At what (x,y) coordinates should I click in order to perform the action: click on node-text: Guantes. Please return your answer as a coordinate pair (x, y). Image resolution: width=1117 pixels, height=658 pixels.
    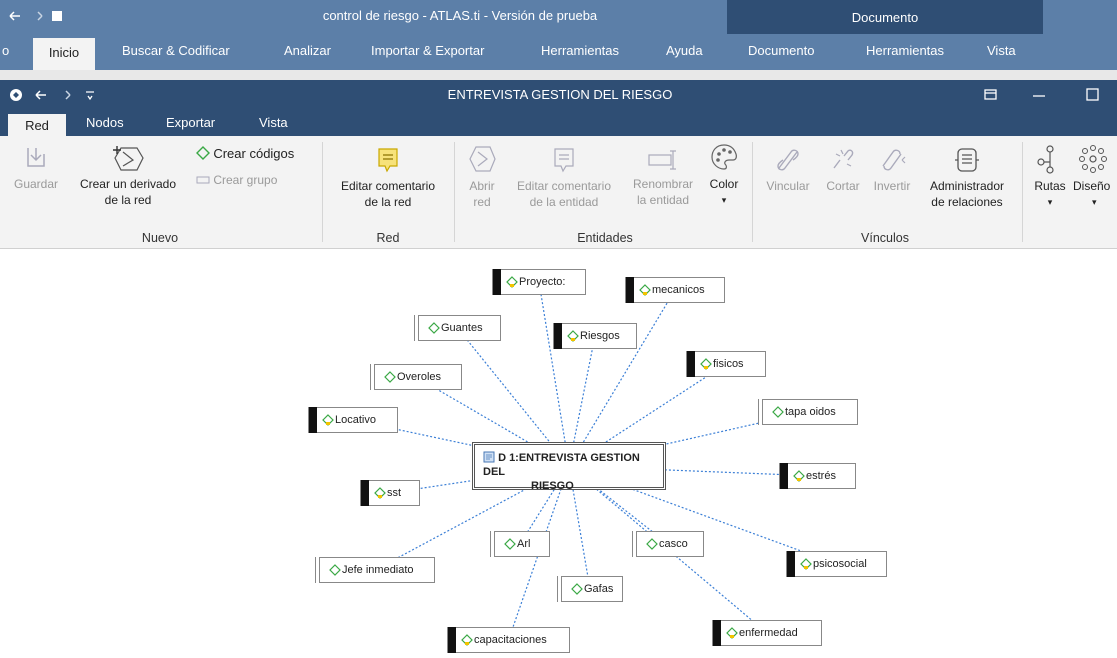
    Looking at the image, I should click on (462, 328).